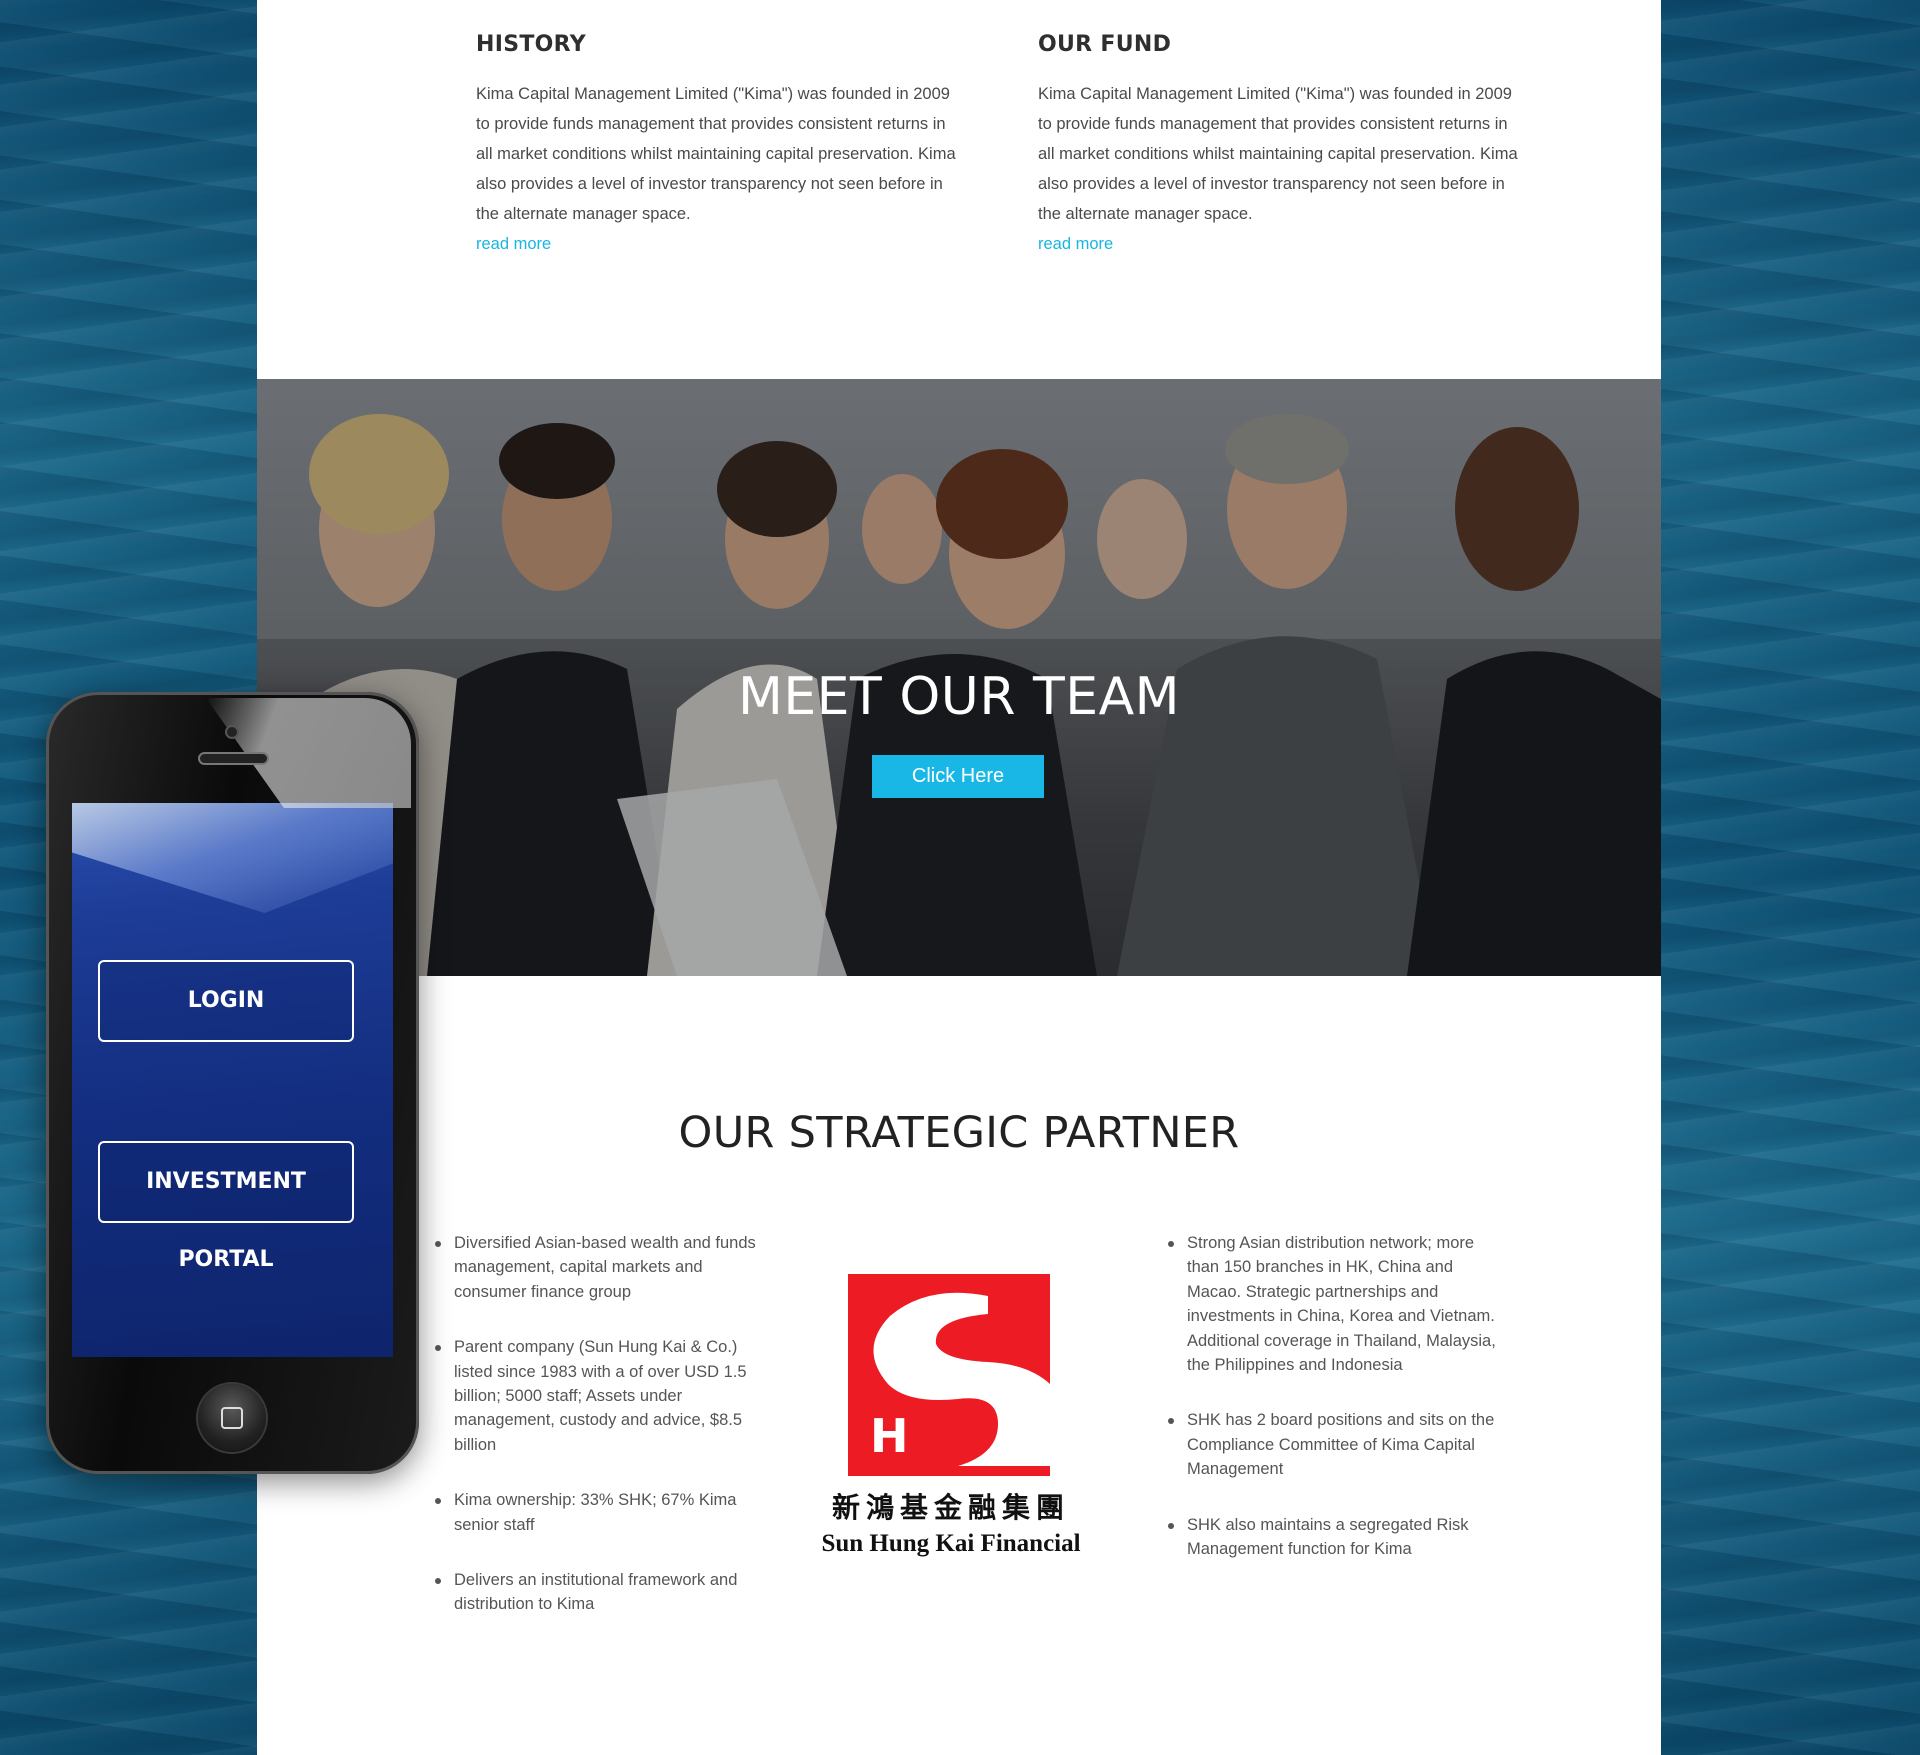 The image size is (1920, 1755). I want to click on team-click-here-button: Click Here, so click(958, 776).